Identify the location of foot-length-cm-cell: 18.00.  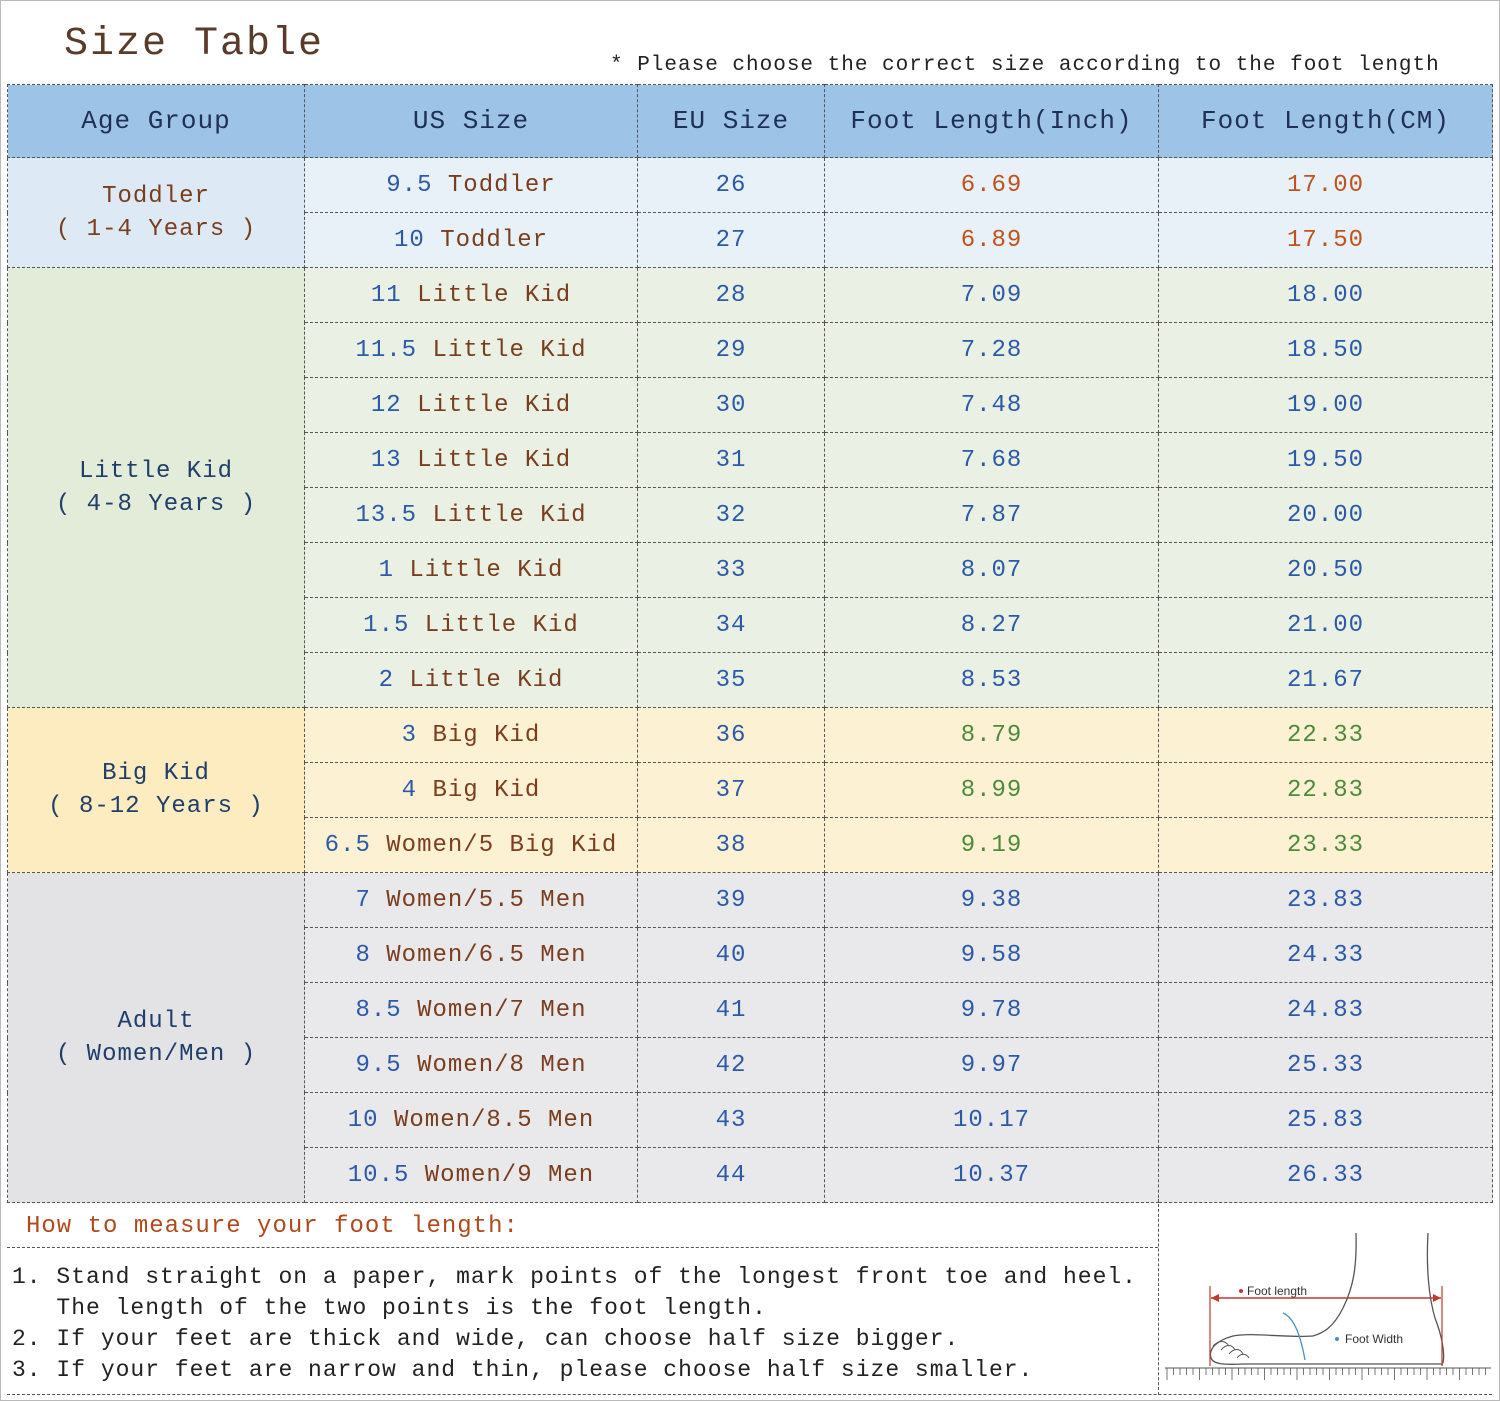
(1325, 295).